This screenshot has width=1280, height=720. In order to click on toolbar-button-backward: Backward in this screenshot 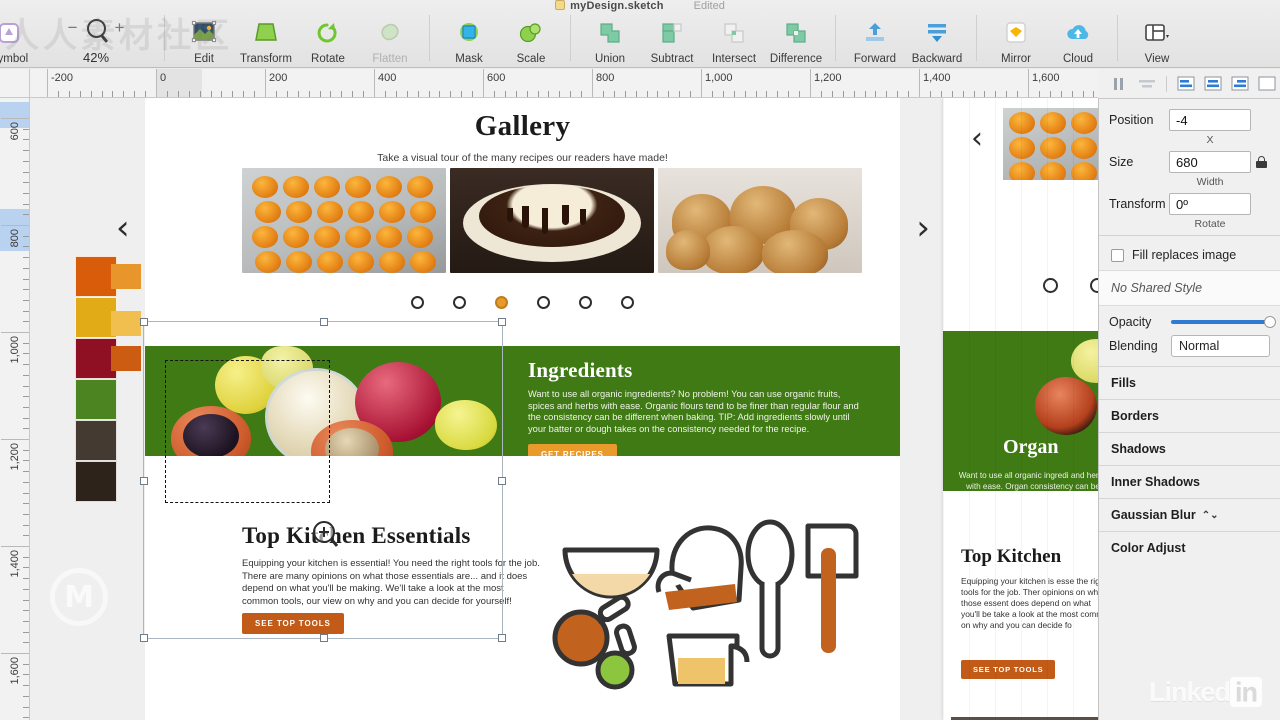, I will do `click(937, 41)`.